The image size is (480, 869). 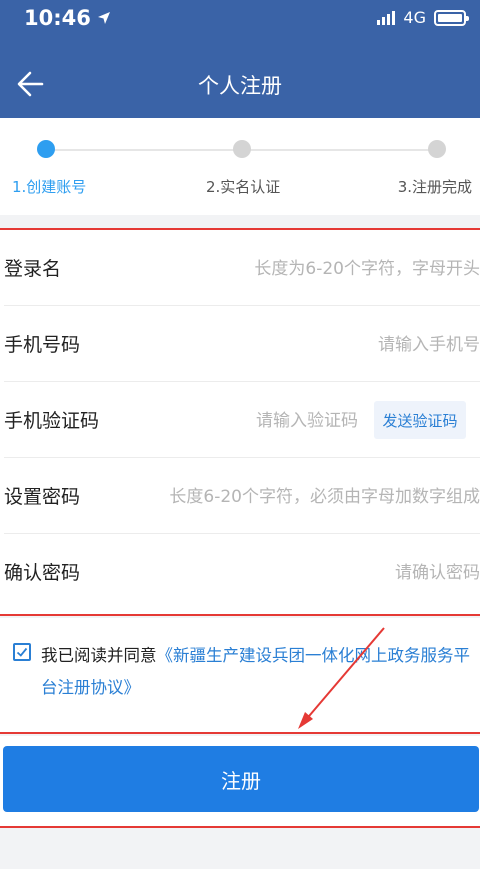 What do you see at coordinates (242, 149) in the screenshot?
I see `step-dot-verify-identity` at bounding box center [242, 149].